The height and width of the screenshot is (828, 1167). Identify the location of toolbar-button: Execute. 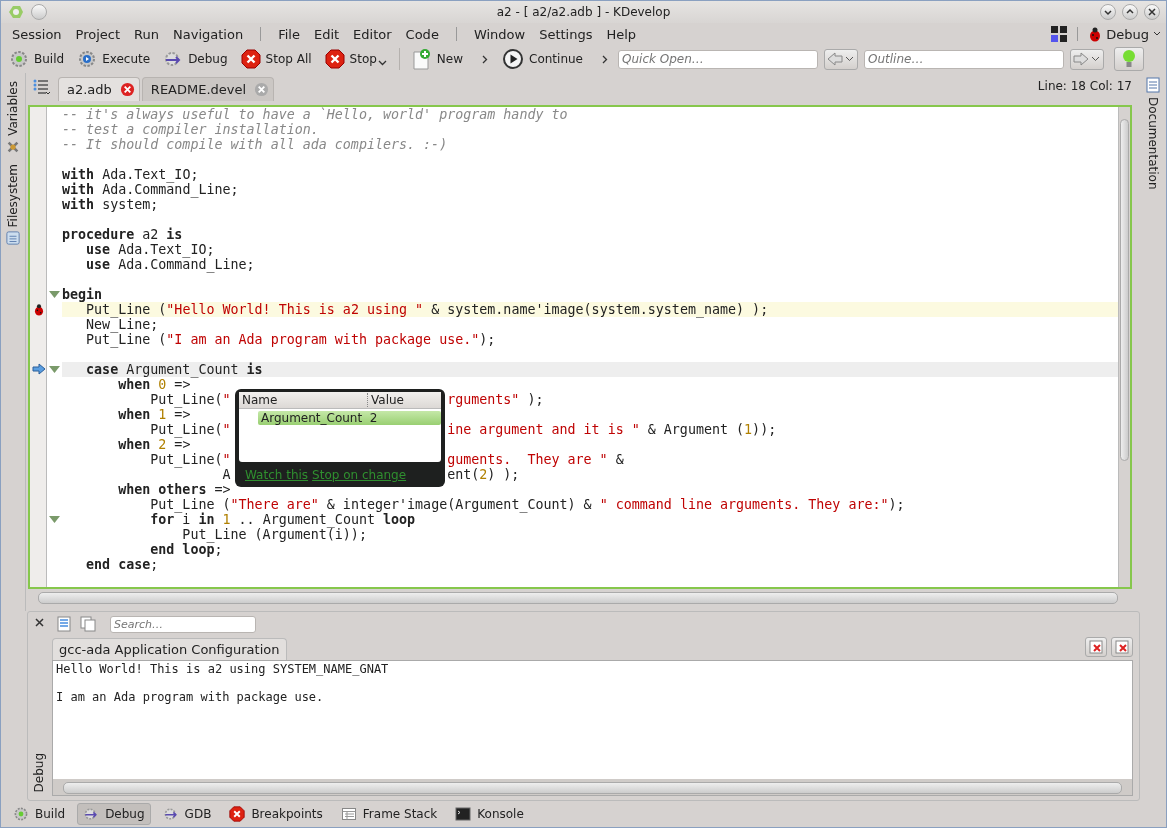
(114, 59).